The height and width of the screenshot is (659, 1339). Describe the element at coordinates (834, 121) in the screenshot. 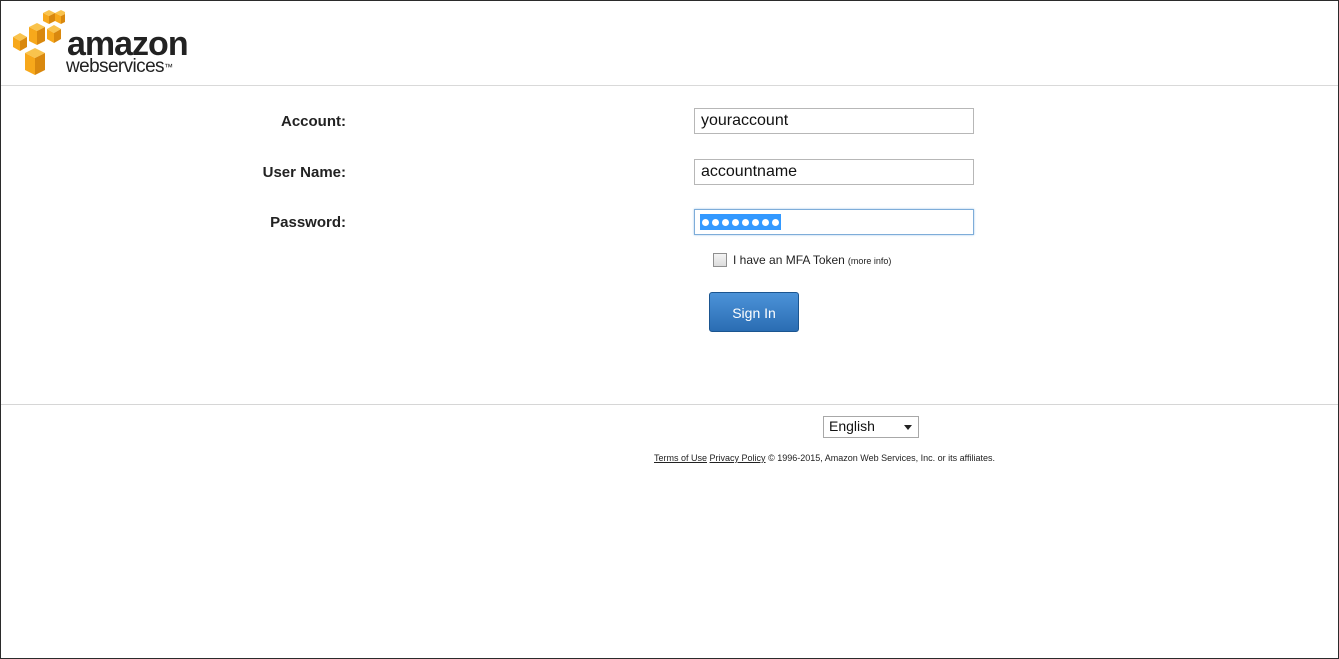

I see `account-input: youraccount` at that location.